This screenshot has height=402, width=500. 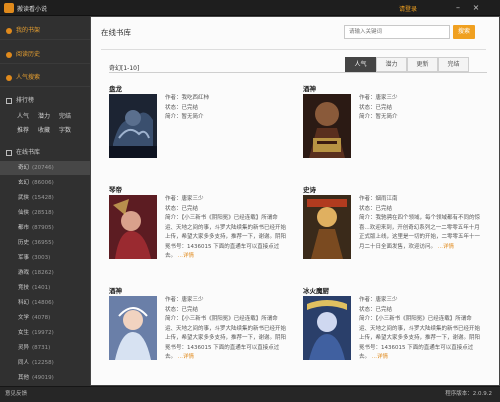 I want to click on category-item: 奇幻 (20746), so click(x=45, y=168).